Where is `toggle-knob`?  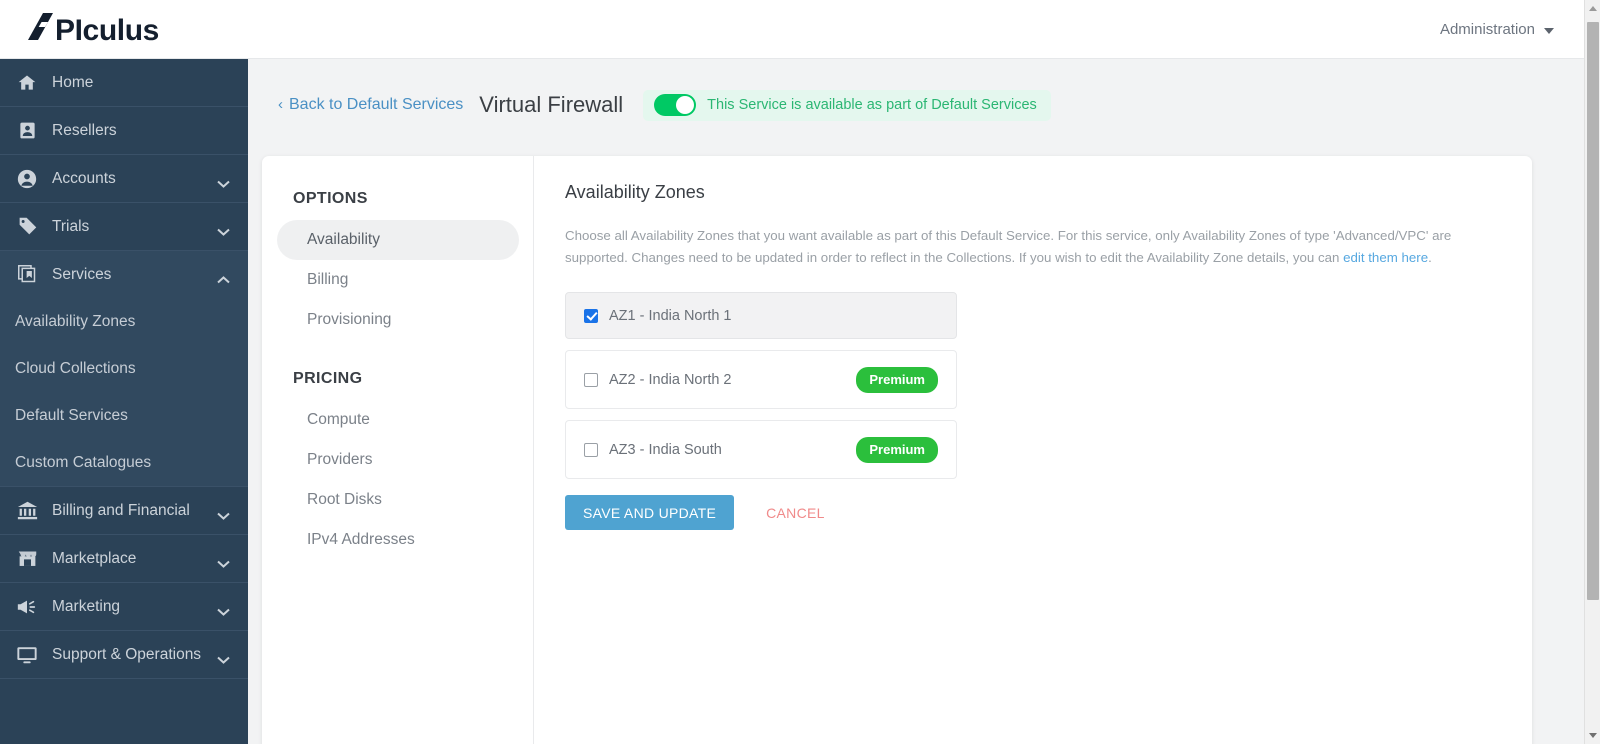
toggle-knob is located at coordinates (685, 105).